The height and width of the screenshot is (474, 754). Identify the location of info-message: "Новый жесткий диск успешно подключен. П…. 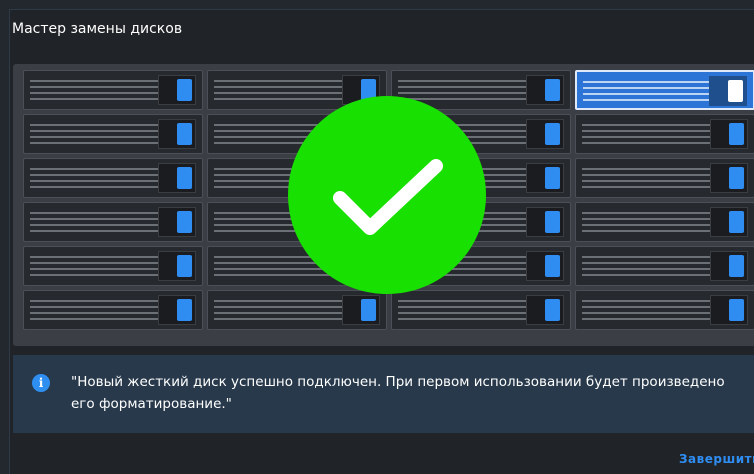
(398, 393).